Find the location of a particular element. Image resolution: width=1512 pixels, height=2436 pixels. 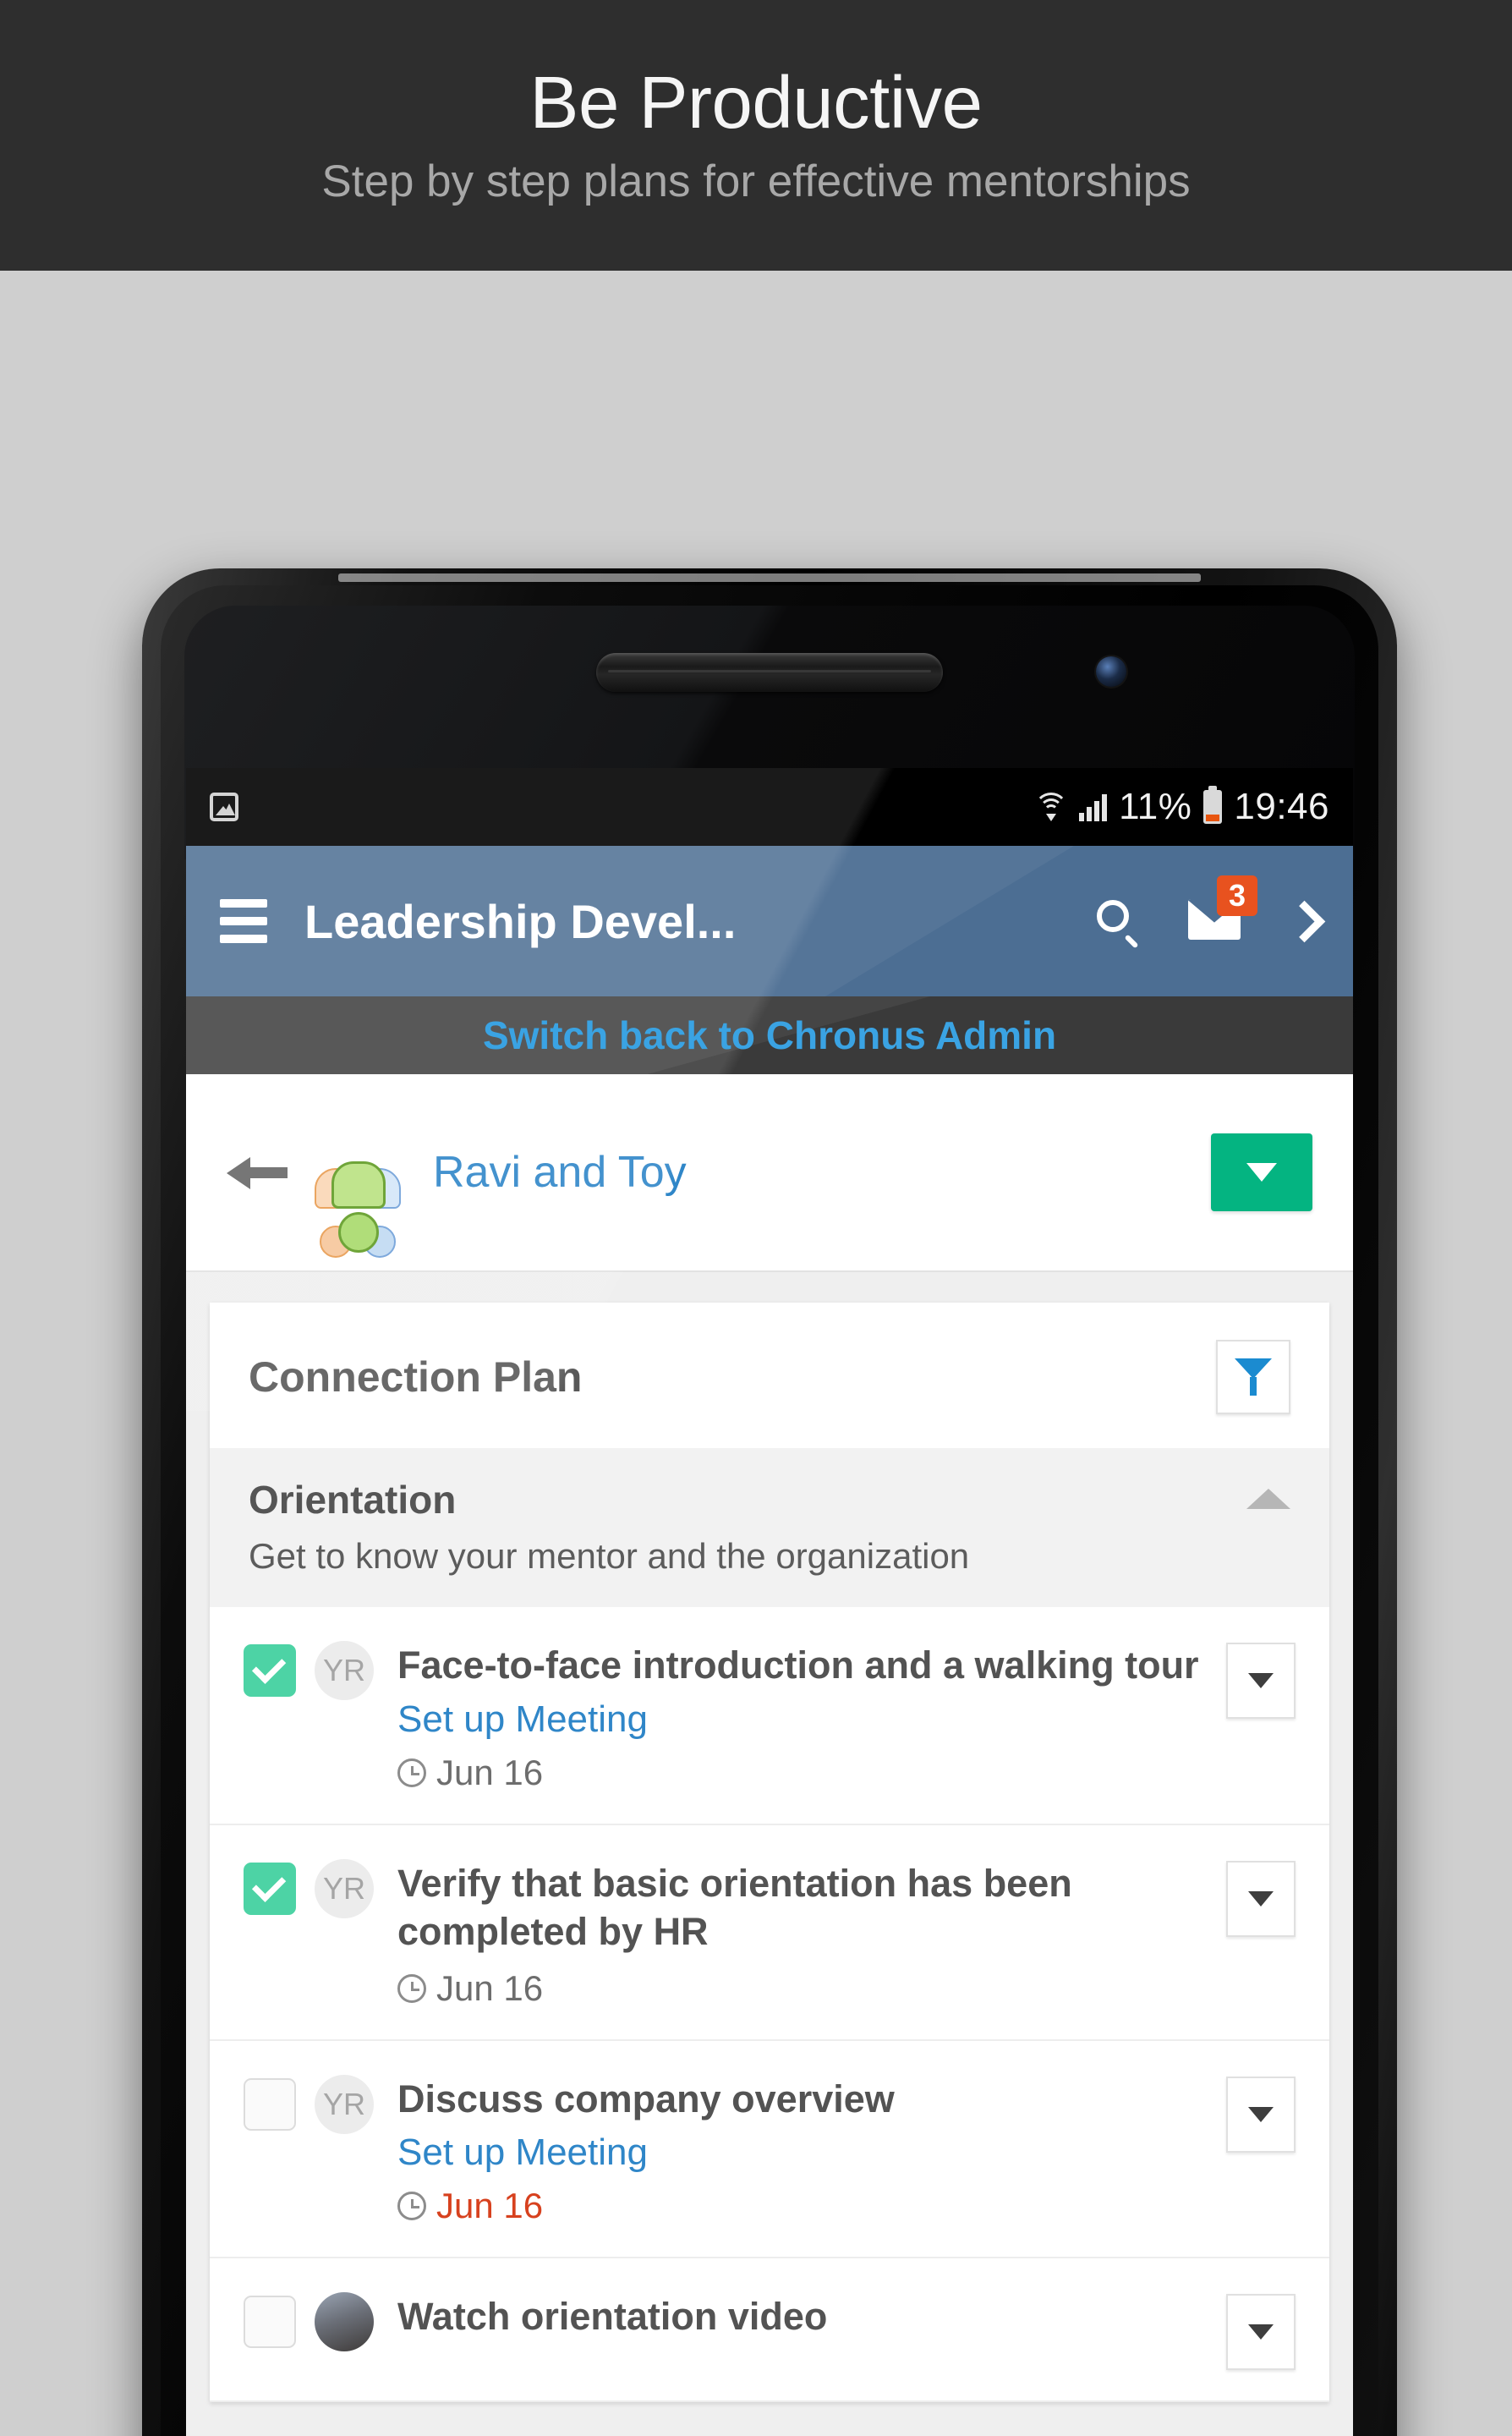

status-bar-left is located at coordinates (224, 807).